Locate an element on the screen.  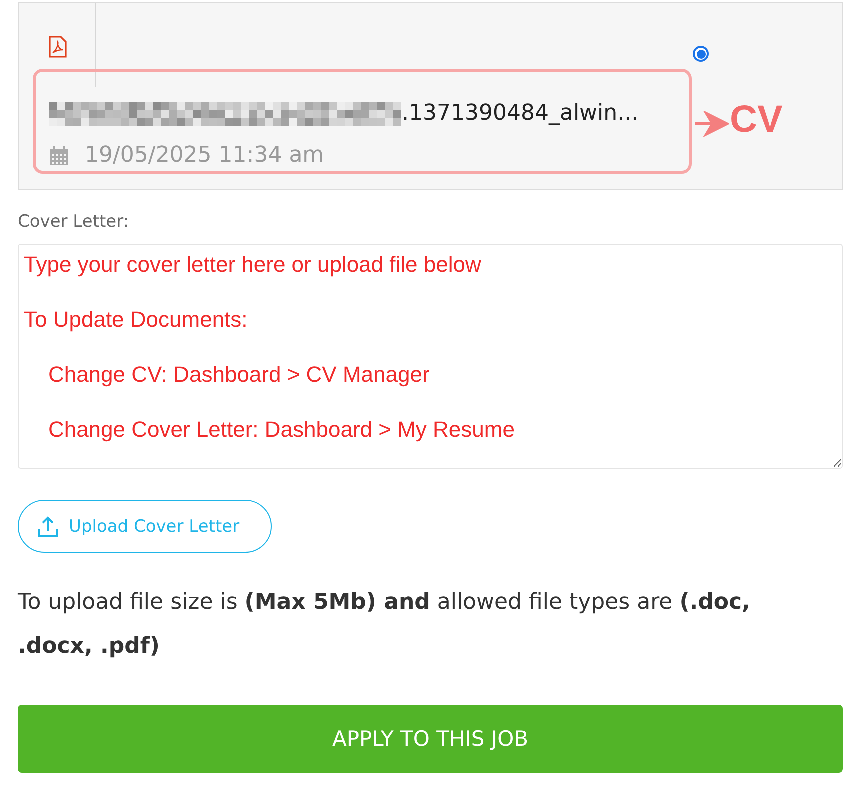
annotation-label: CV is located at coordinates (756, 120).